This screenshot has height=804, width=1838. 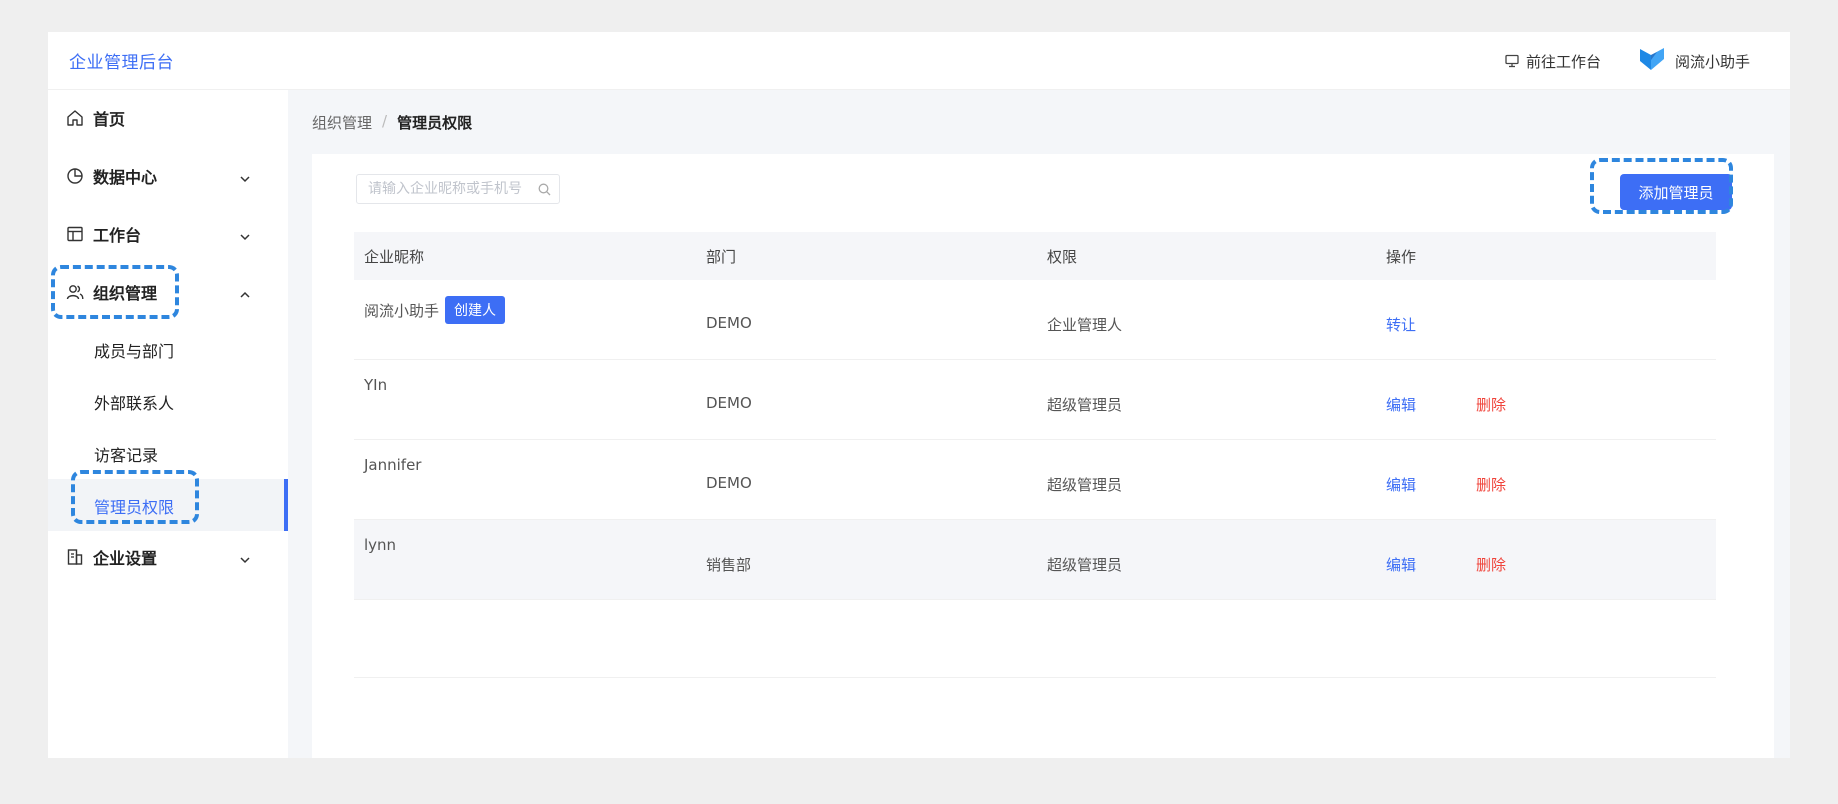 What do you see at coordinates (1035, 320) in the screenshot?
I see `table-row: 阅流小助手 创建人 DEMO 企业管理人 转让` at bounding box center [1035, 320].